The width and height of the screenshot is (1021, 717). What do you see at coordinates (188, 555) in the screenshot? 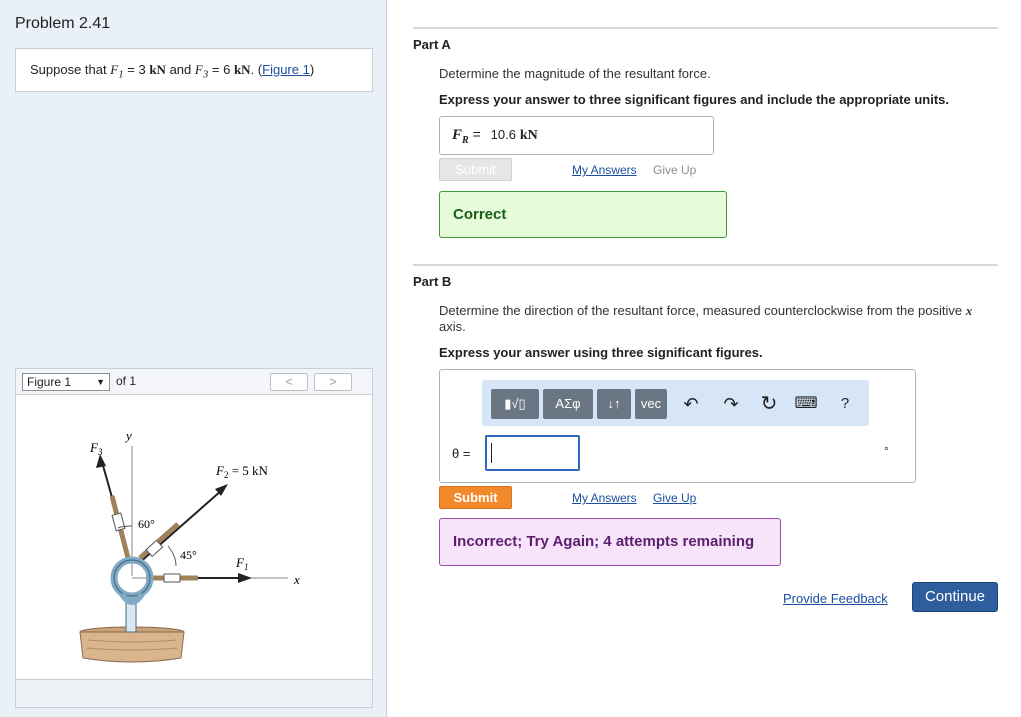
I see `angle-45-label: 45°` at bounding box center [188, 555].